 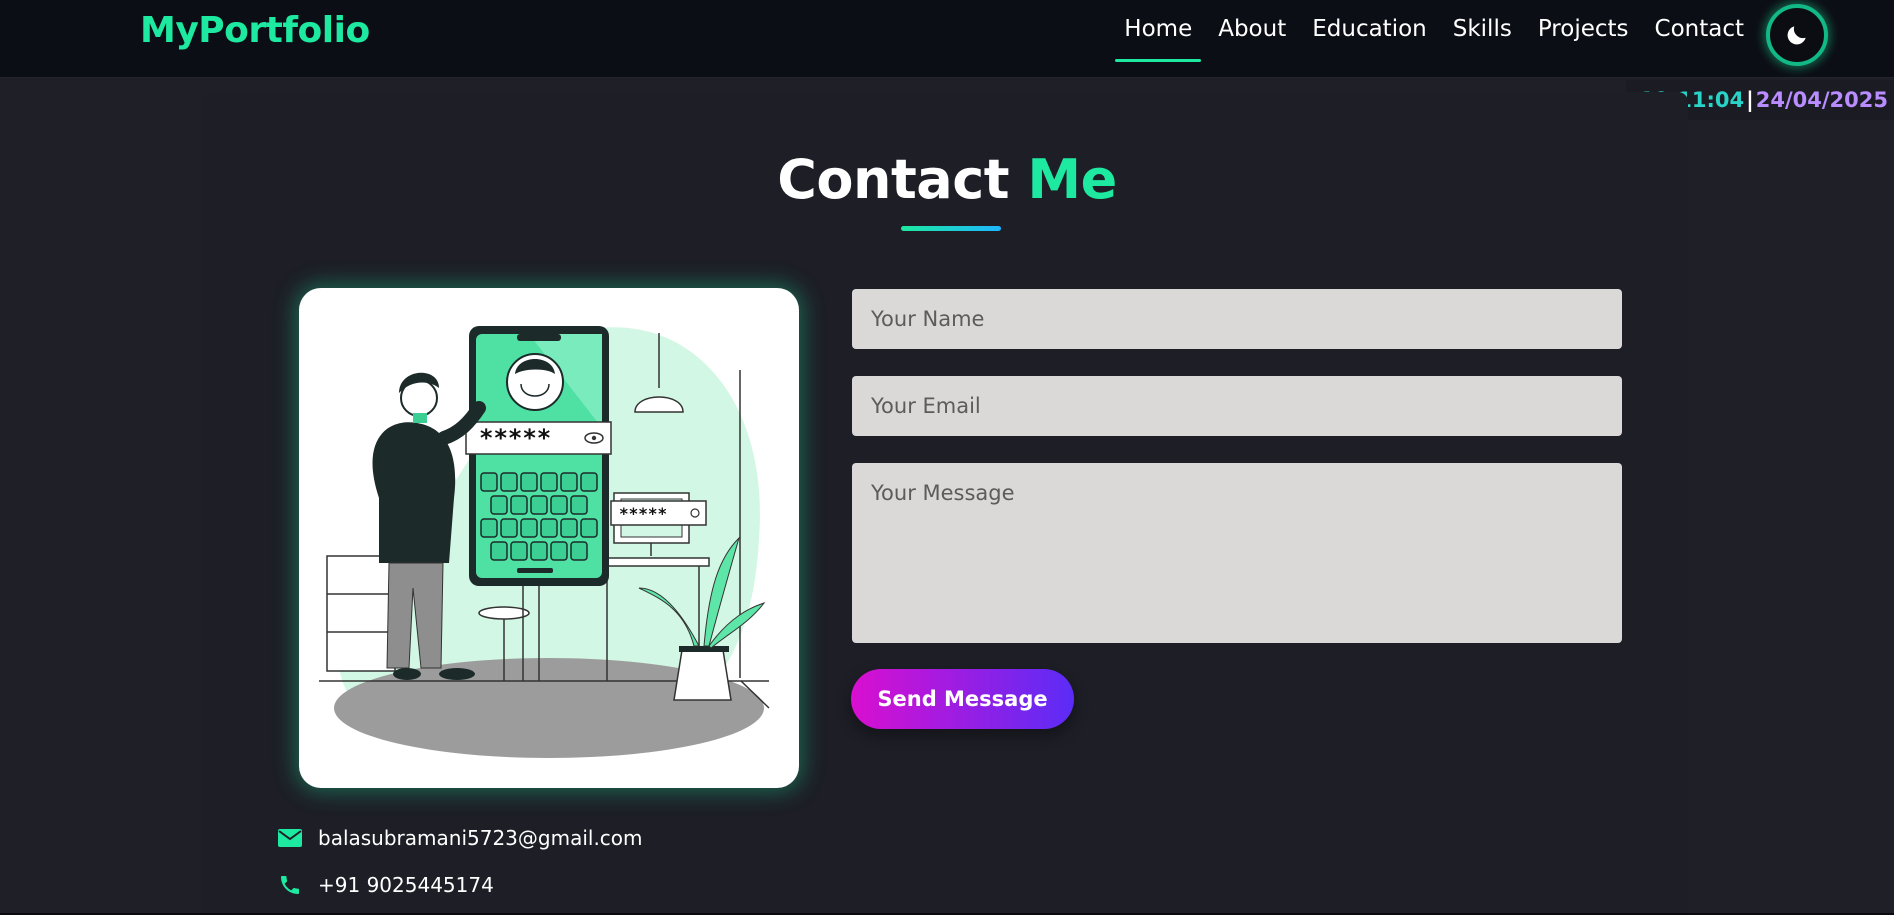 I want to click on section-title: Contact Me, so click(x=947, y=179).